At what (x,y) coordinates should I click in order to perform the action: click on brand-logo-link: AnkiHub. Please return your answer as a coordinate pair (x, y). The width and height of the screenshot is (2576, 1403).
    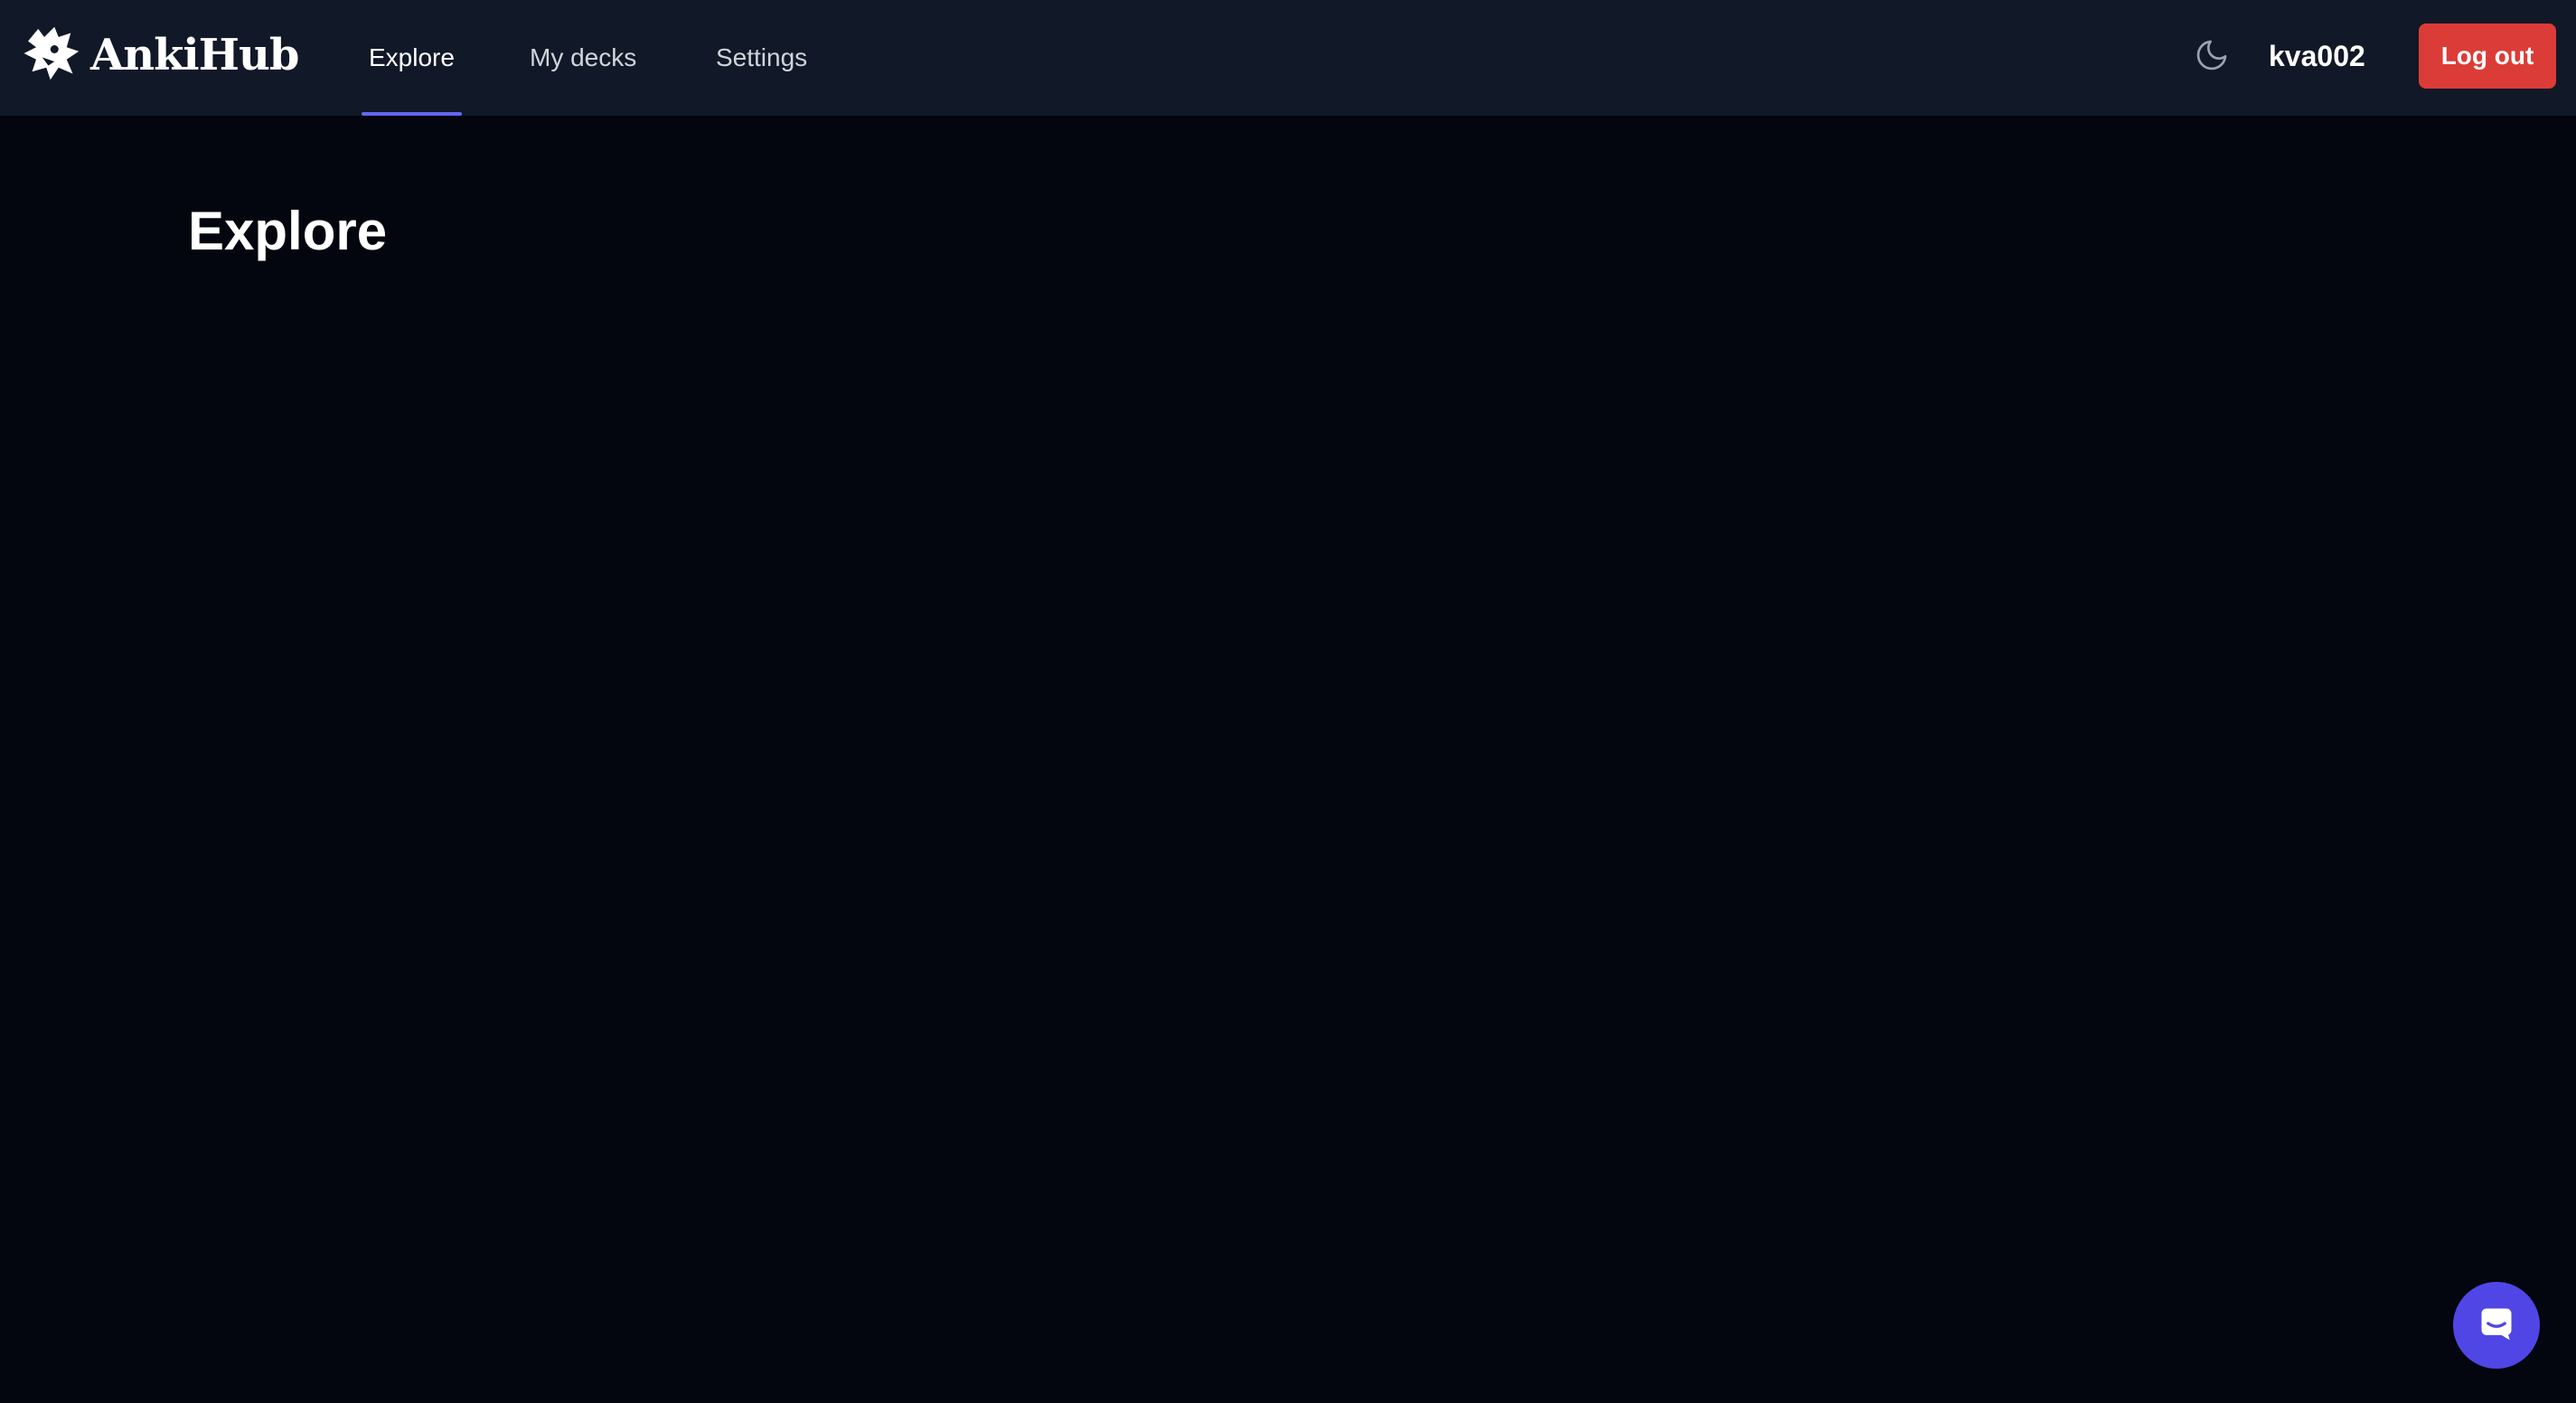
    Looking at the image, I should click on (160, 55).